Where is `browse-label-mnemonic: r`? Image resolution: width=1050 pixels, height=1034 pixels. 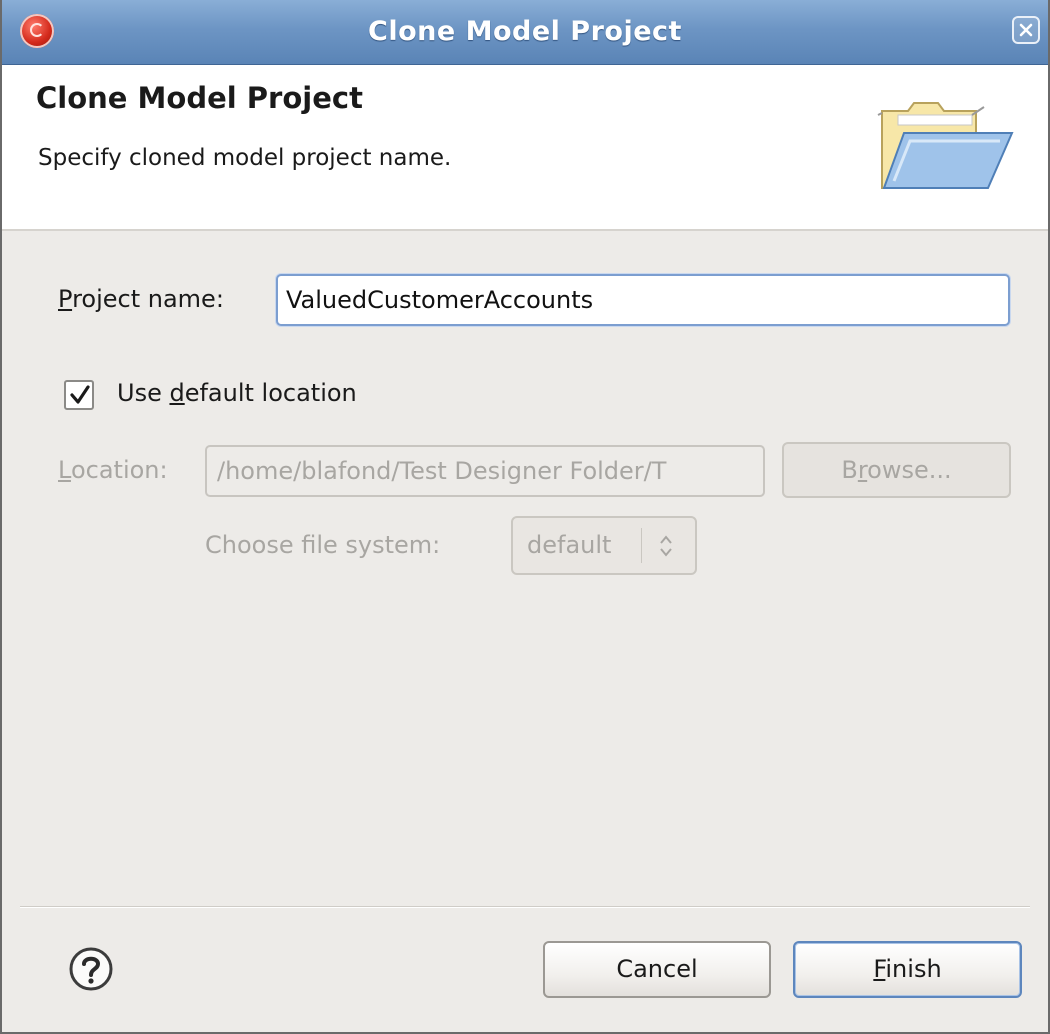 browse-label-mnemonic: r is located at coordinates (862, 470).